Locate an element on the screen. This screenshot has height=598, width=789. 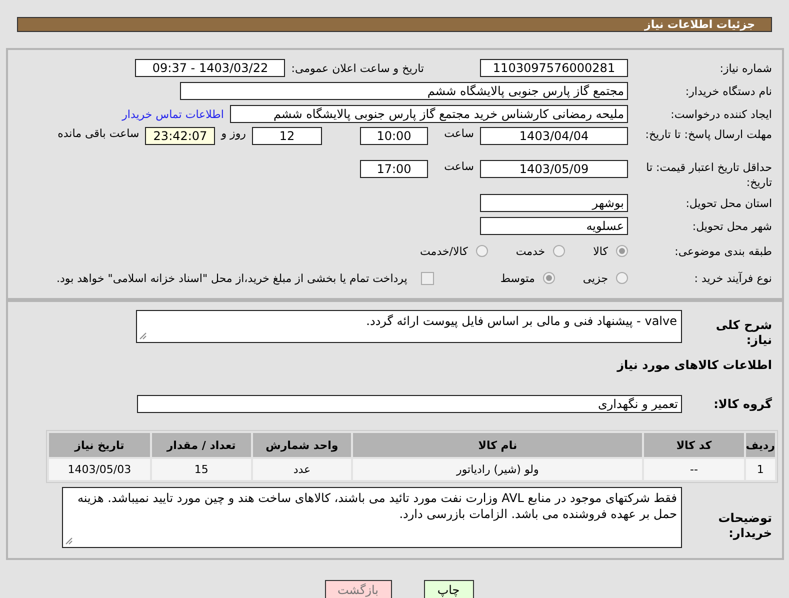
goods-group-field: تعمیر و نگهداری is located at coordinates (409, 404).